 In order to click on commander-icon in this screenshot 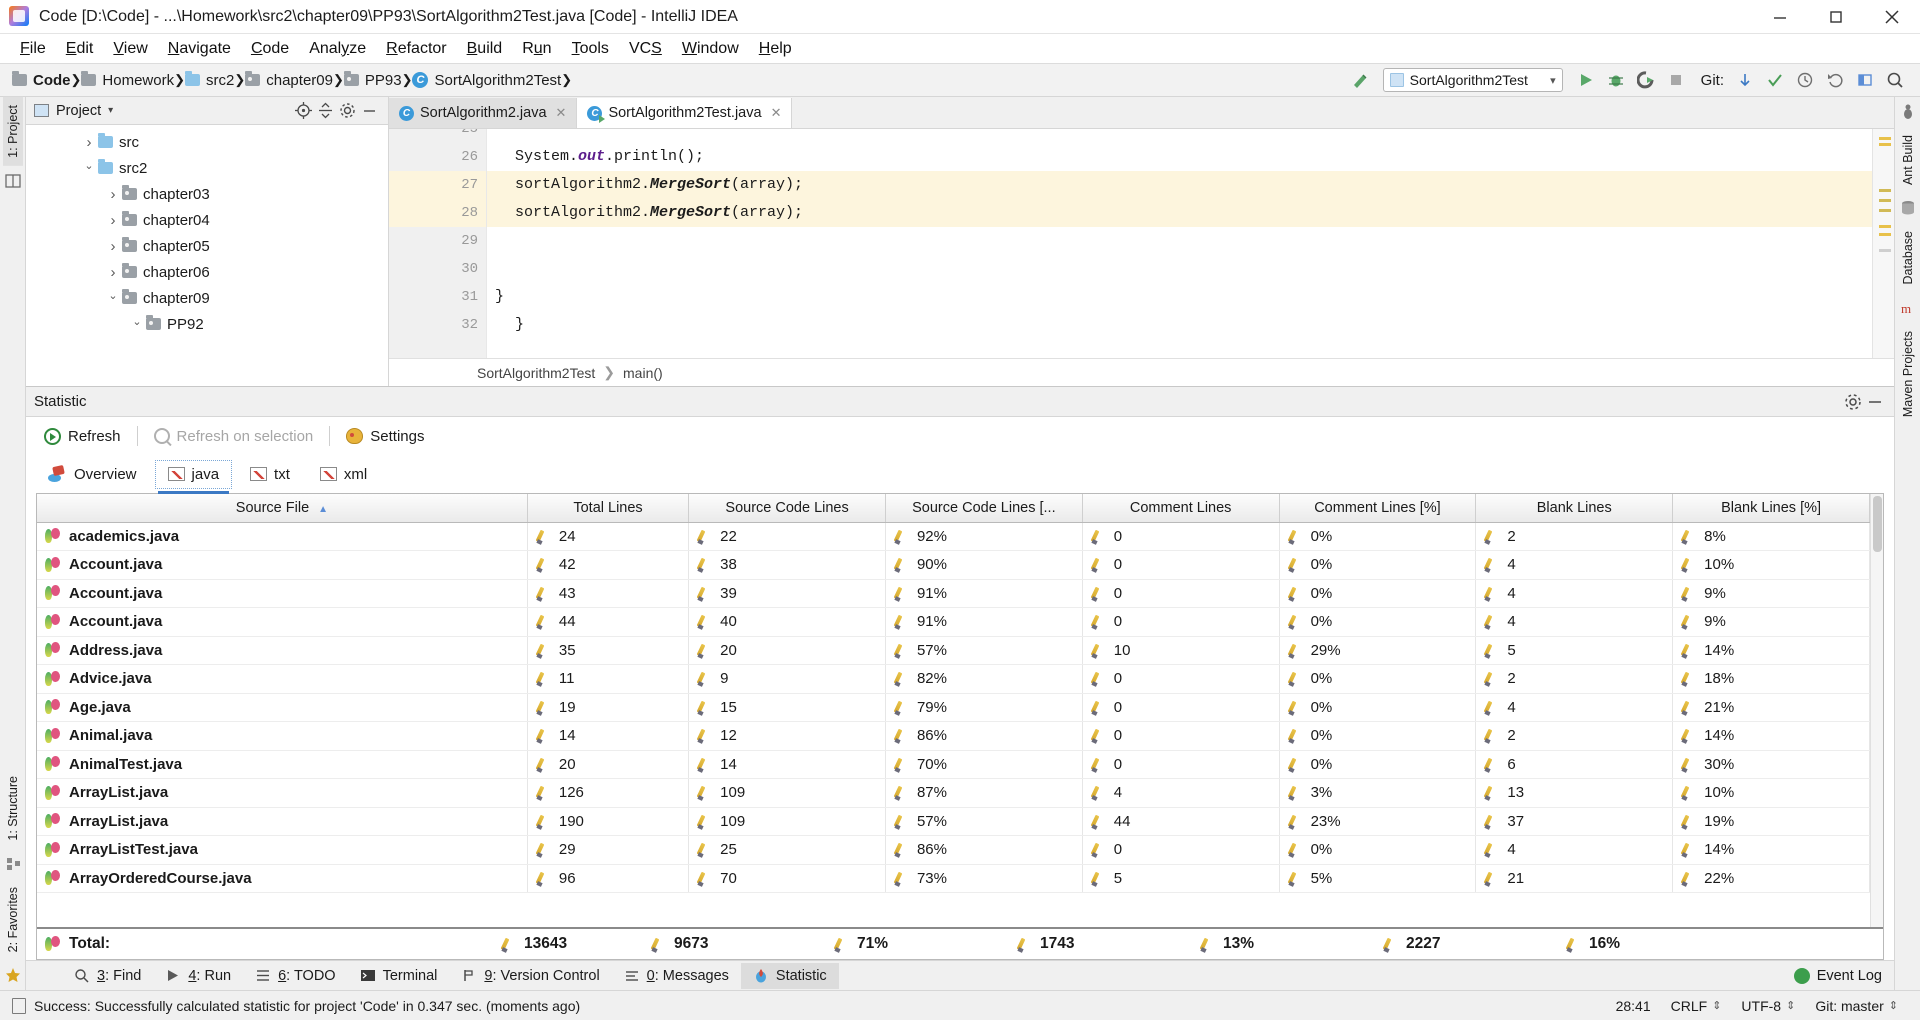, I will do `click(13, 181)`.